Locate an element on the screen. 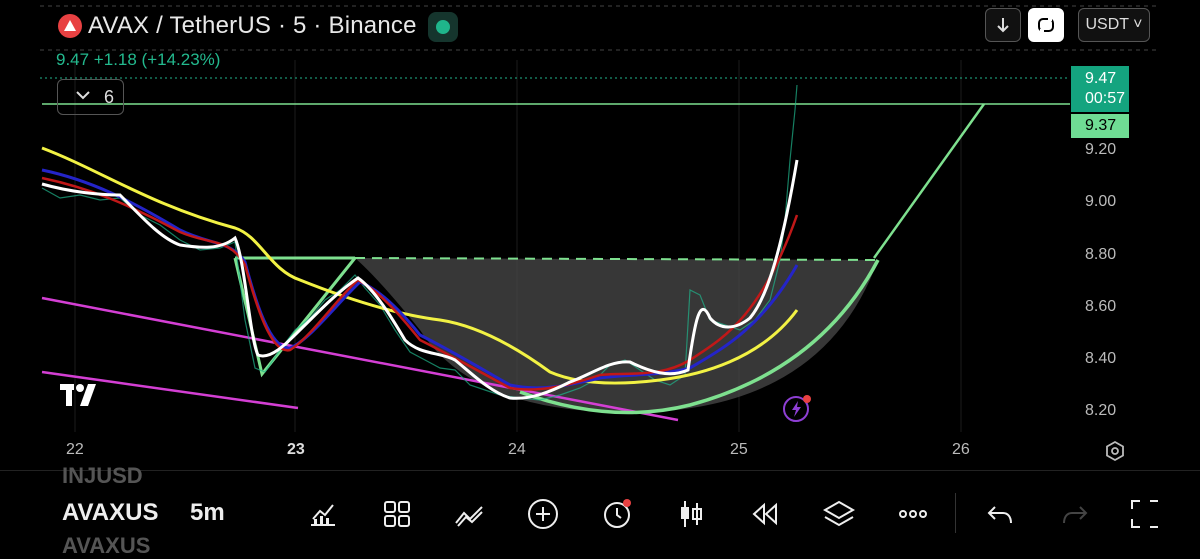  price-tick: 9.00 is located at coordinates (1101, 201).